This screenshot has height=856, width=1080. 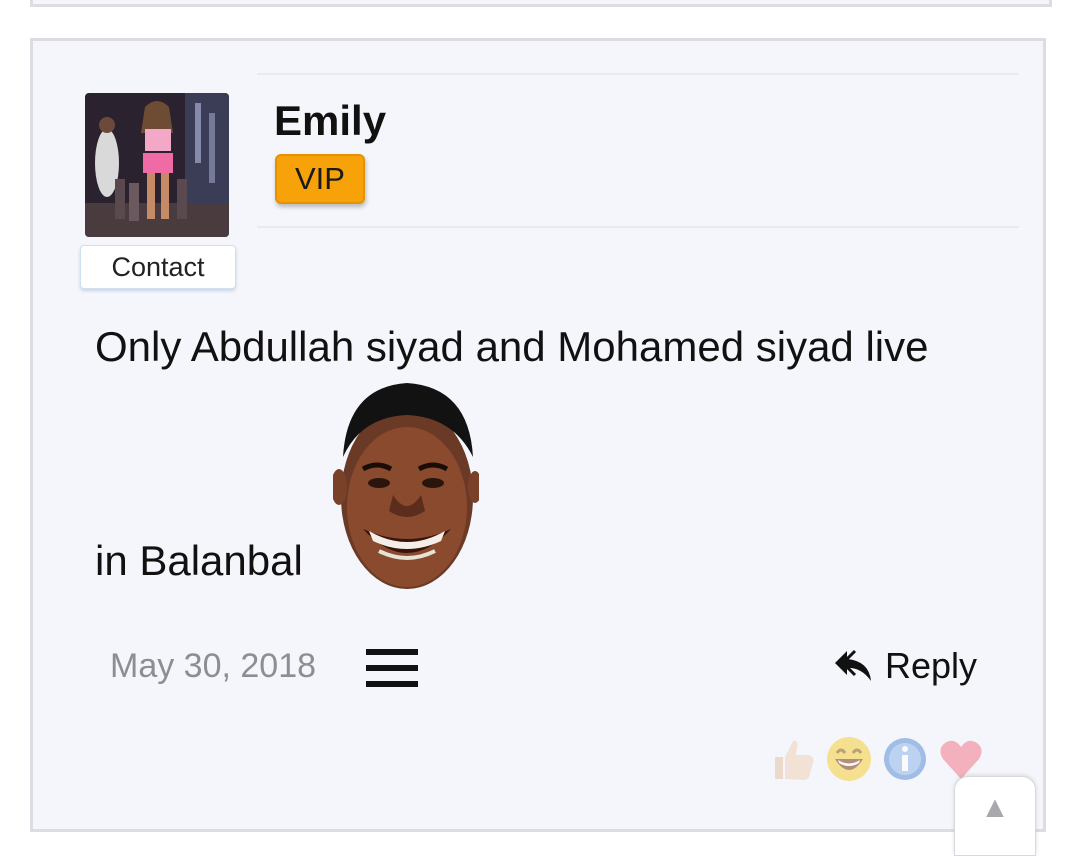 What do you see at coordinates (330, 121) in the screenshot?
I see `username: Emily` at bounding box center [330, 121].